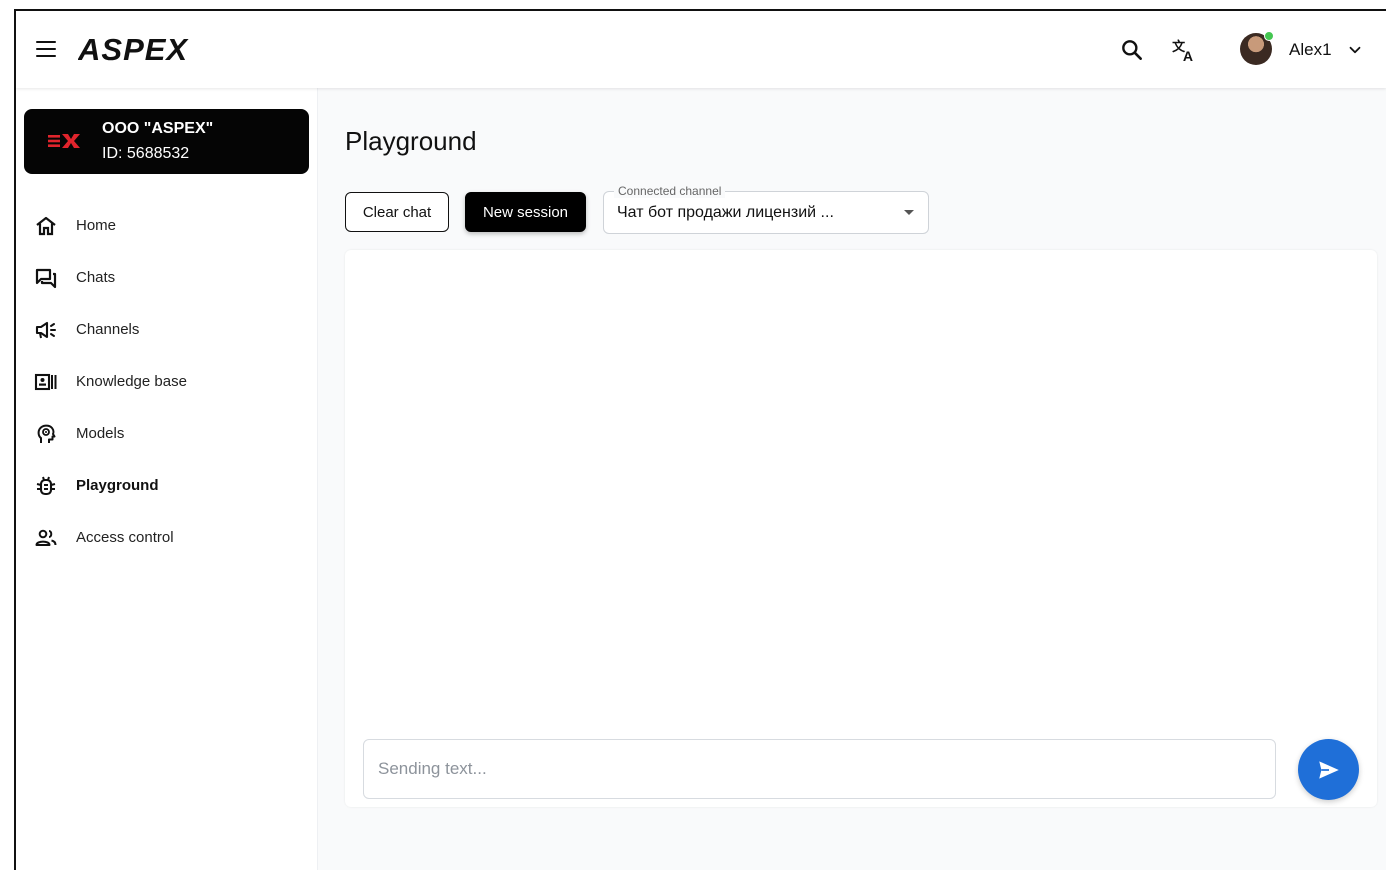 Image resolution: width=1386 pixels, height=870 pixels. I want to click on user-name: Alex1, so click(1310, 50).